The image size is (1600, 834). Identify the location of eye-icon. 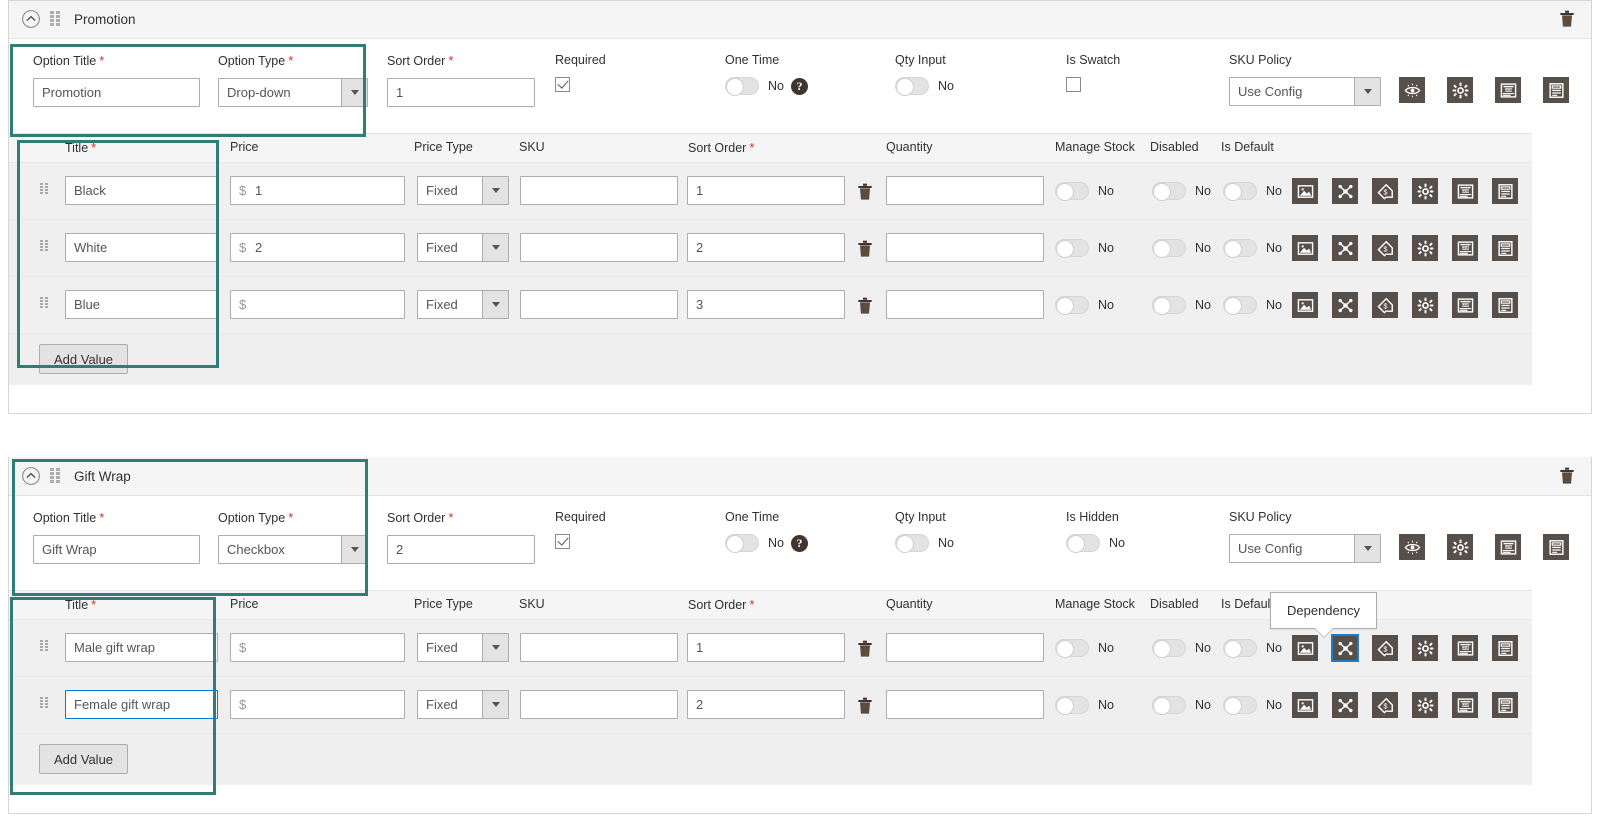
(1412, 90).